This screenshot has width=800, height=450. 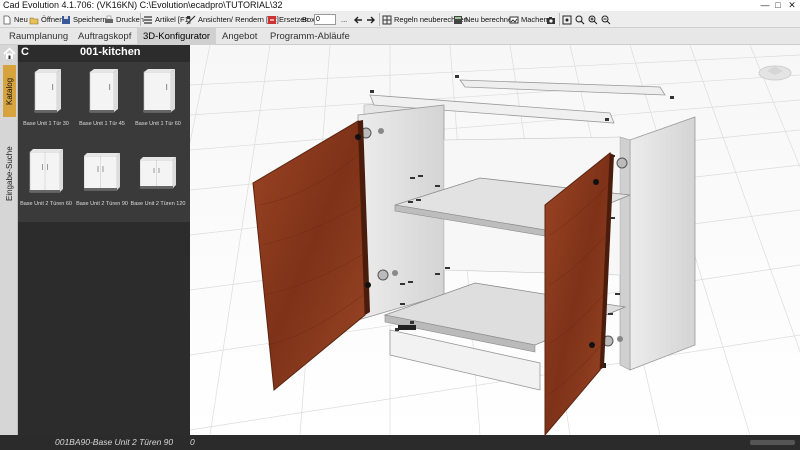 I want to click on zoom-fit-button, so click(x=581, y=19).